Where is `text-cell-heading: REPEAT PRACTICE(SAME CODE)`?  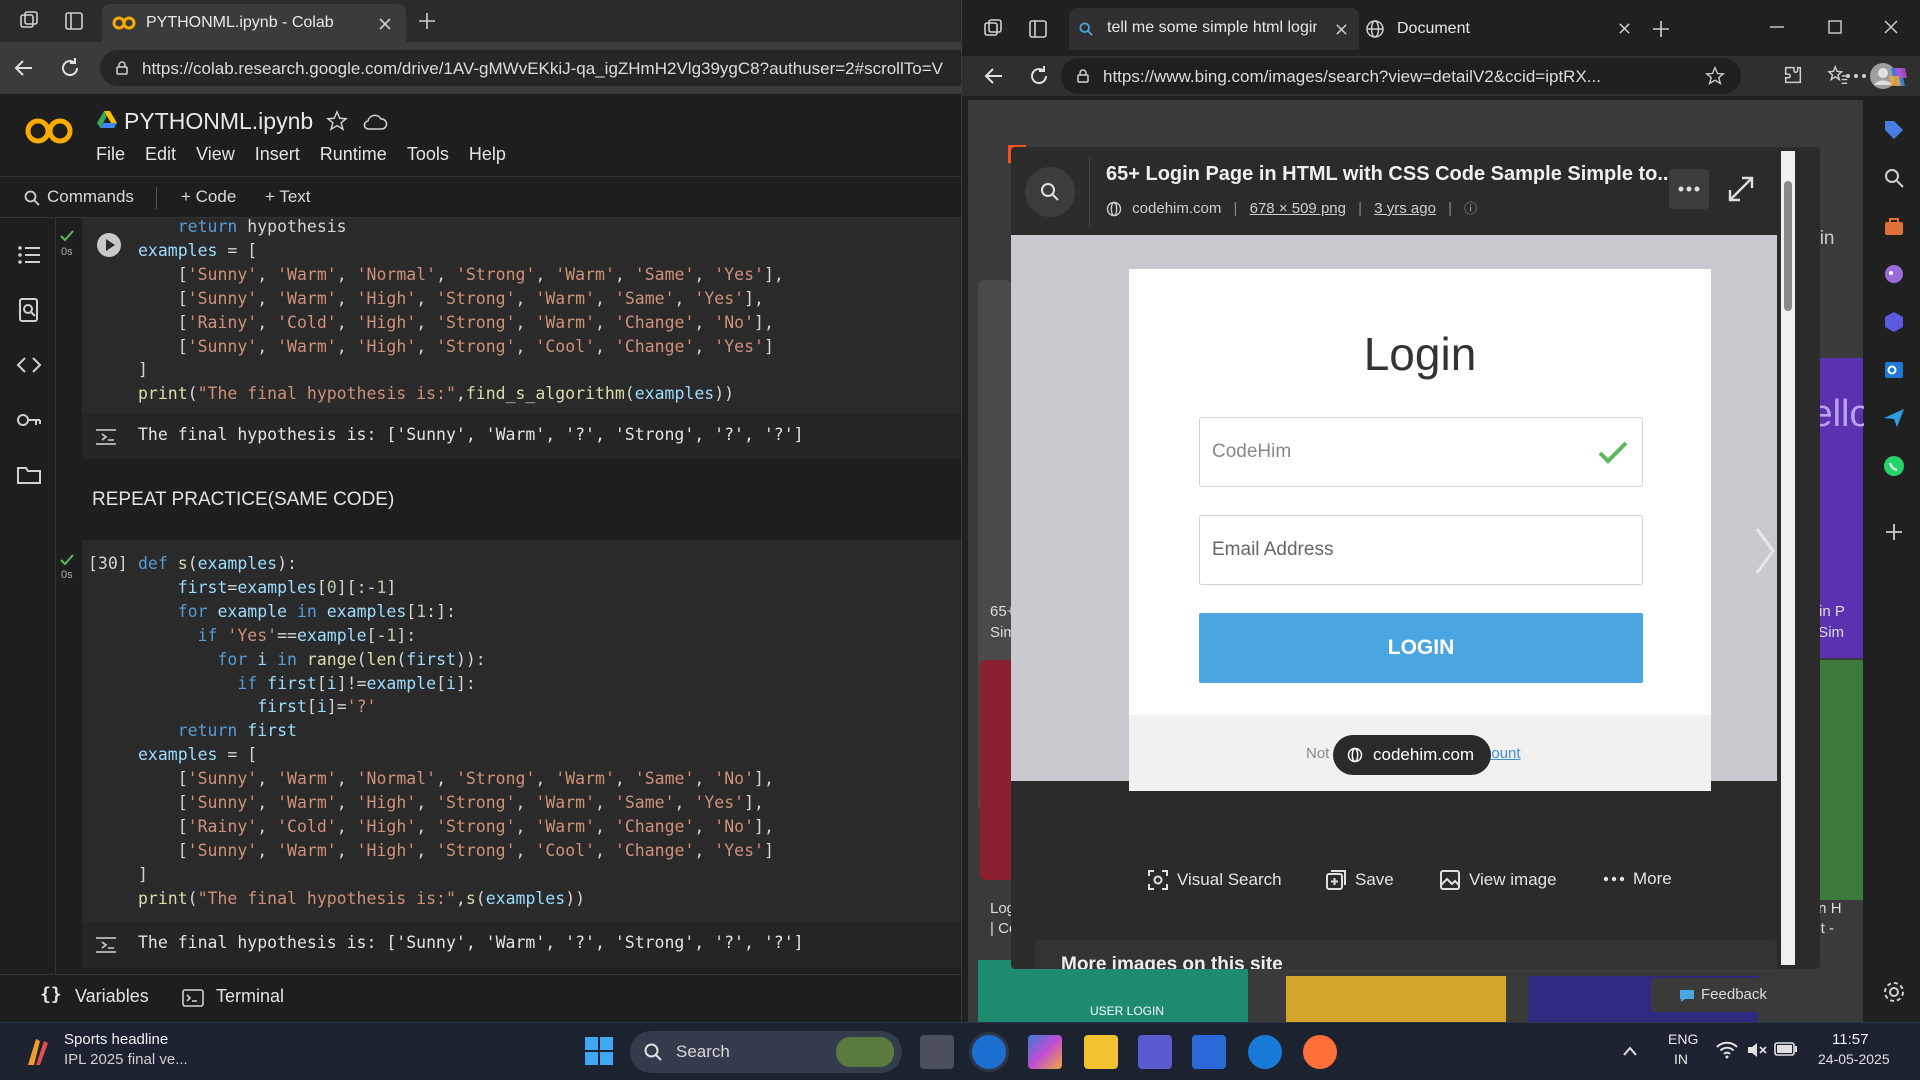
text-cell-heading: REPEAT PRACTICE(SAME CODE) is located at coordinates (243, 500).